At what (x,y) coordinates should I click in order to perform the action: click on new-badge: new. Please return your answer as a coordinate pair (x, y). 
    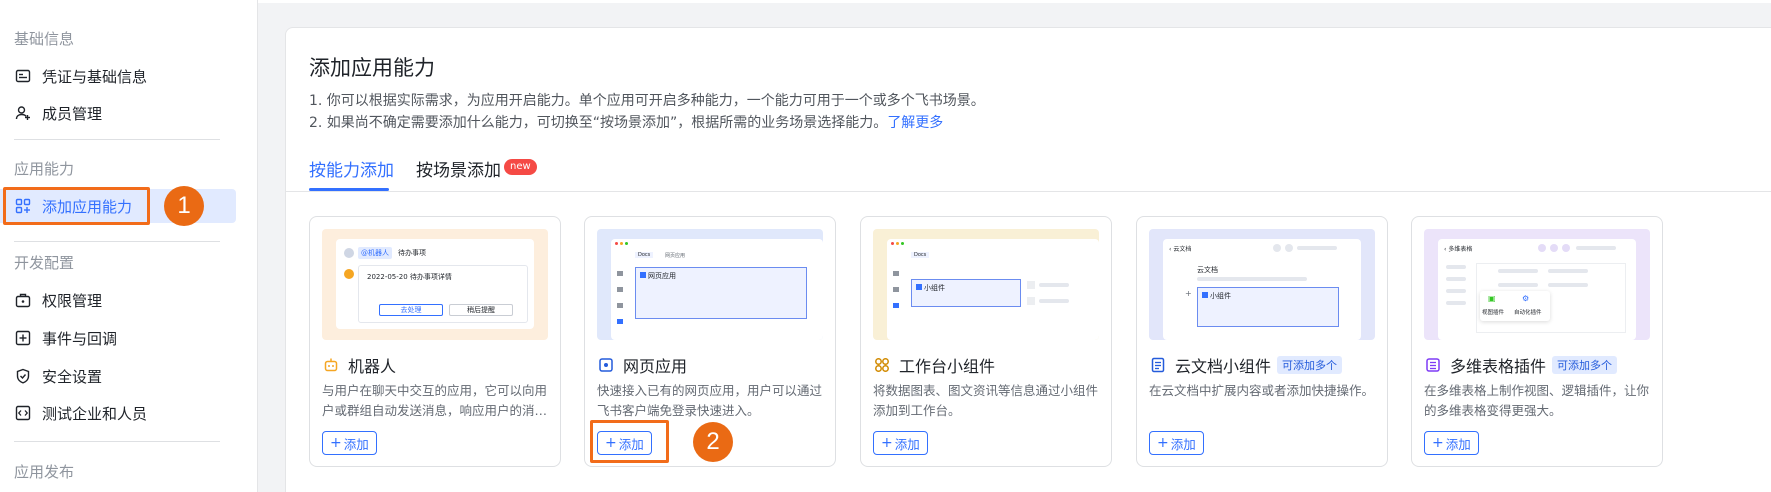
    Looking at the image, I should click on (520, 167).